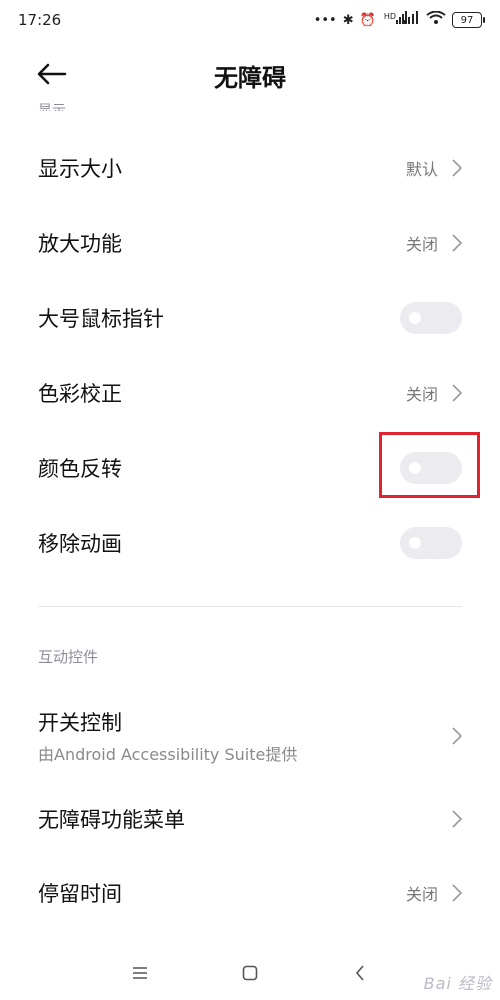 The height and width of the screenshot is (1000, 500). I want to click on setting-color-correction: 色彩校正 关闭, so click(250, 392).